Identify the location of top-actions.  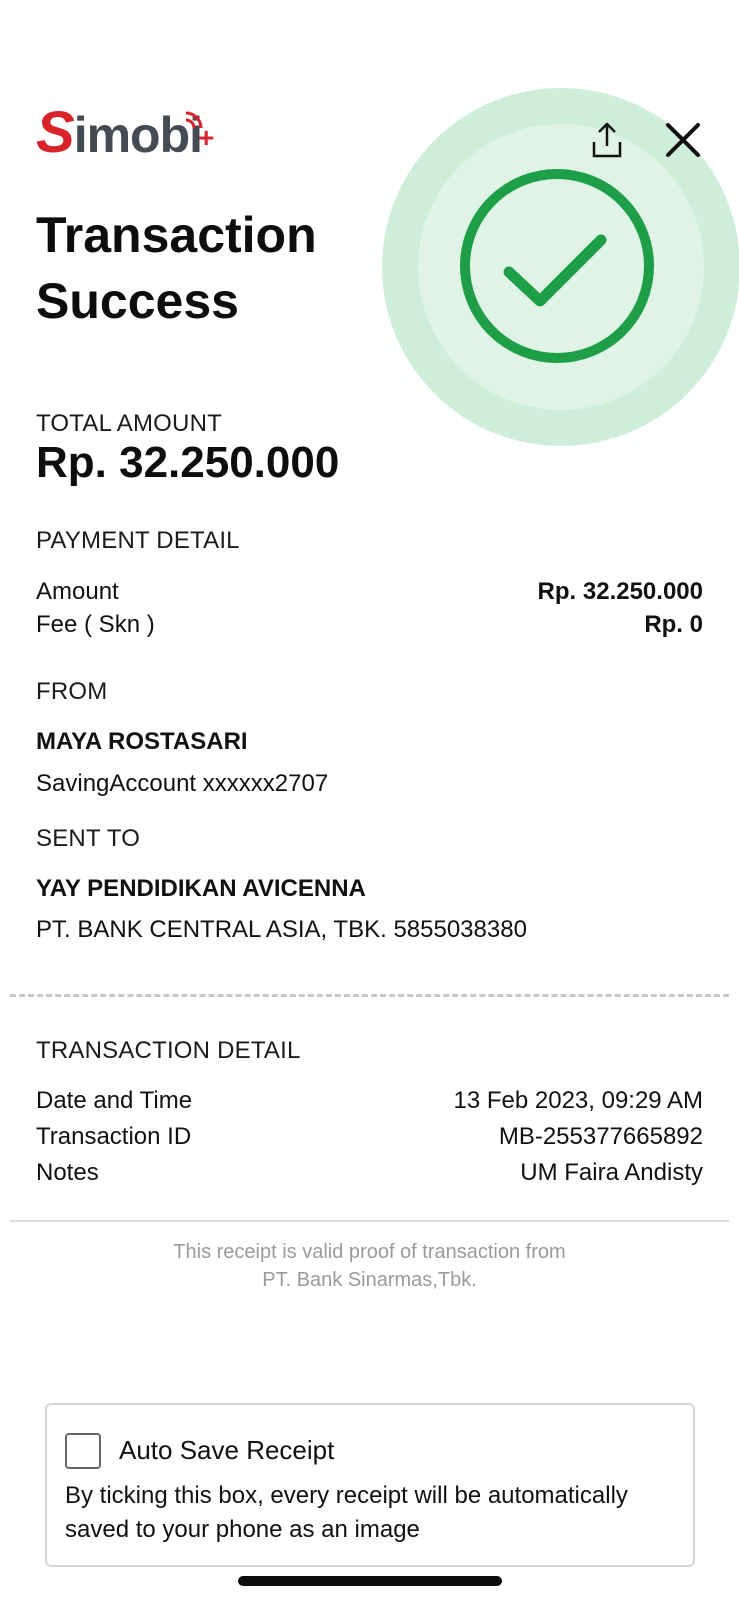
(645, 140).